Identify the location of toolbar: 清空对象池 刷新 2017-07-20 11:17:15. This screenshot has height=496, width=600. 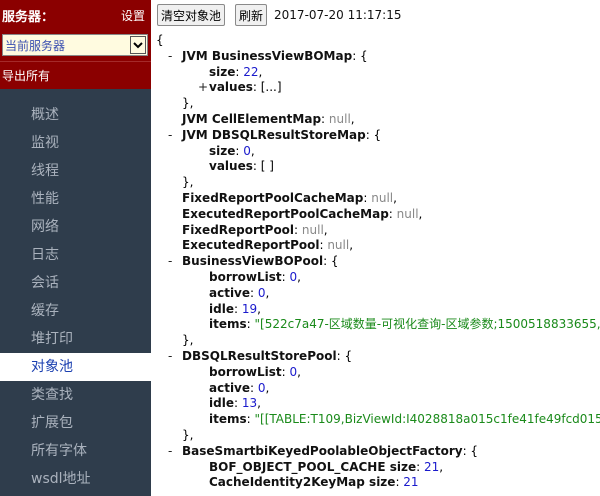
(375, 15).